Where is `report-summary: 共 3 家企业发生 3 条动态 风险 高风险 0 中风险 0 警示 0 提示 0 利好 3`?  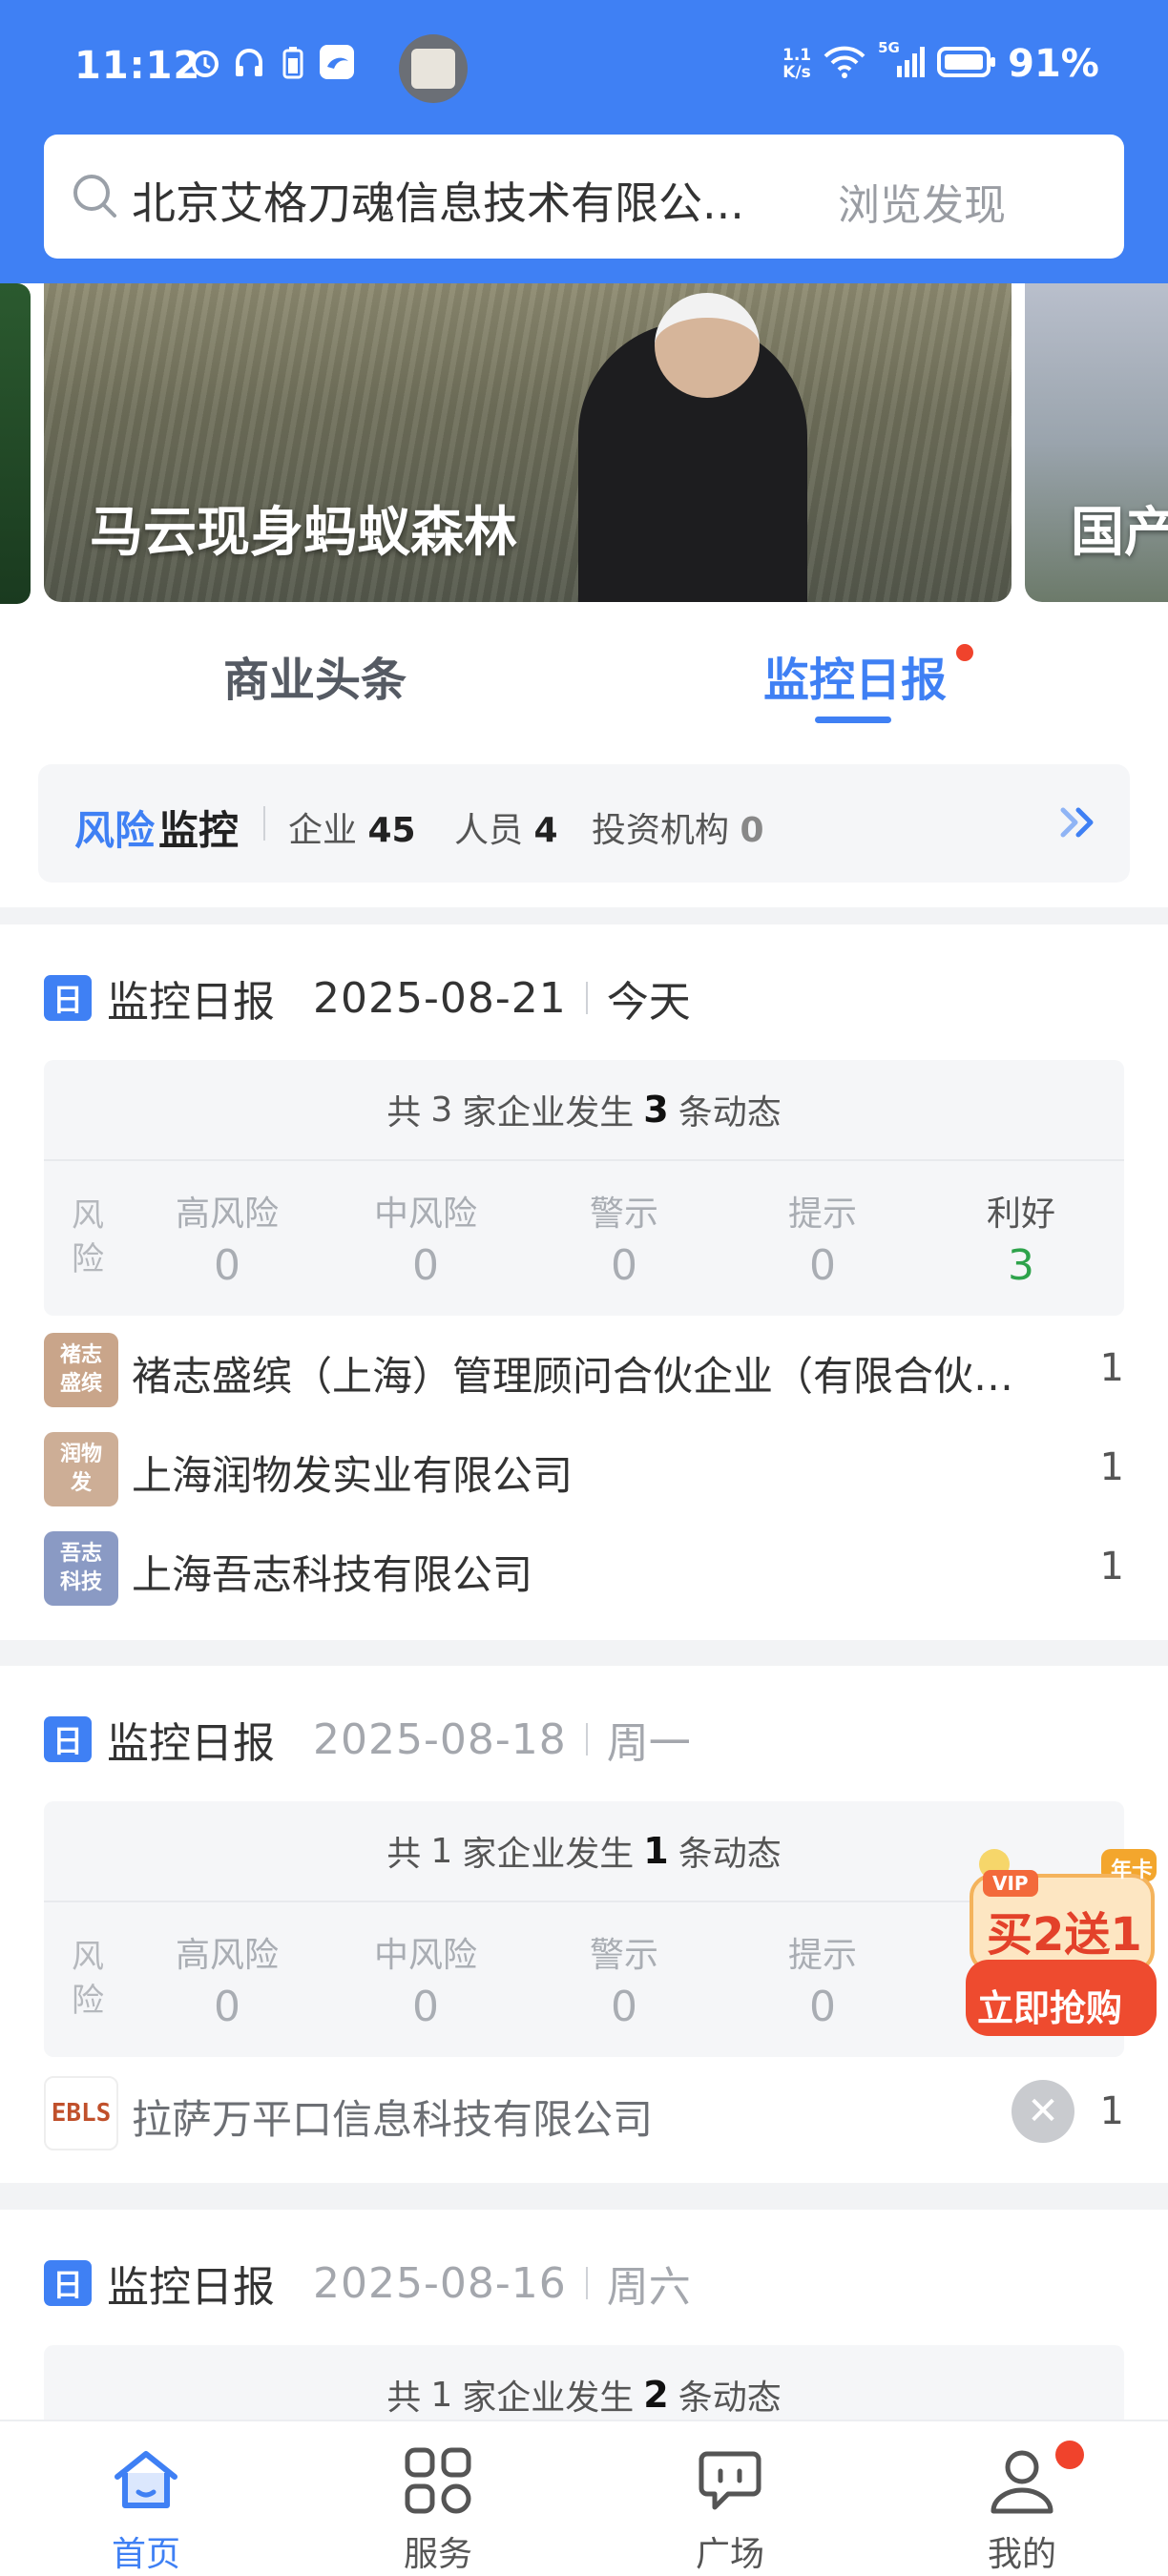 report-summary: 共 3 家企业发生 3 条动态 风险 高风险 0 中风险 0 警示 0 提示 0 利好 3 is located at coordinates (584, 1188).